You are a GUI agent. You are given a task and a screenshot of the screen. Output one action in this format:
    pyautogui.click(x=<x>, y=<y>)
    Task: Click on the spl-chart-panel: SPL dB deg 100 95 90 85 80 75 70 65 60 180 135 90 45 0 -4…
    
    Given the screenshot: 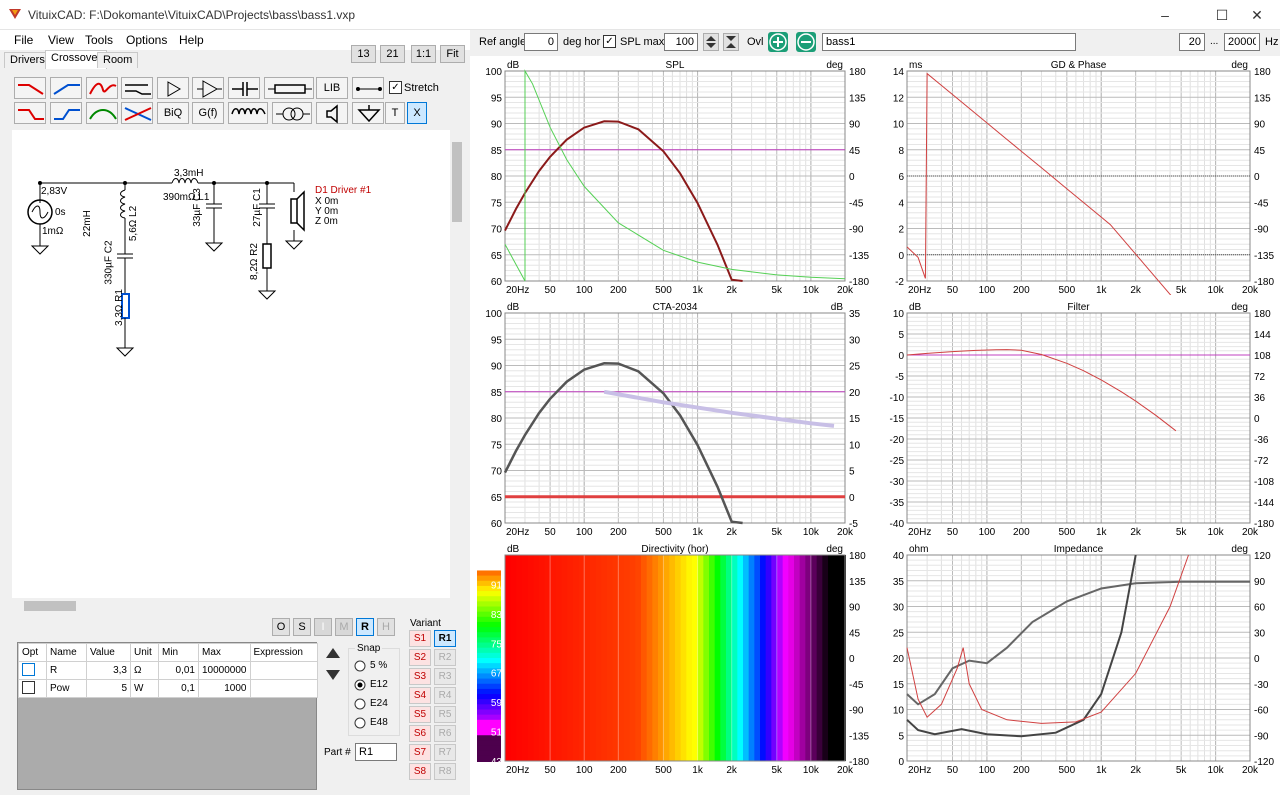 What is the action you would take?
    pyautogui.click(x=675, y=176)
    